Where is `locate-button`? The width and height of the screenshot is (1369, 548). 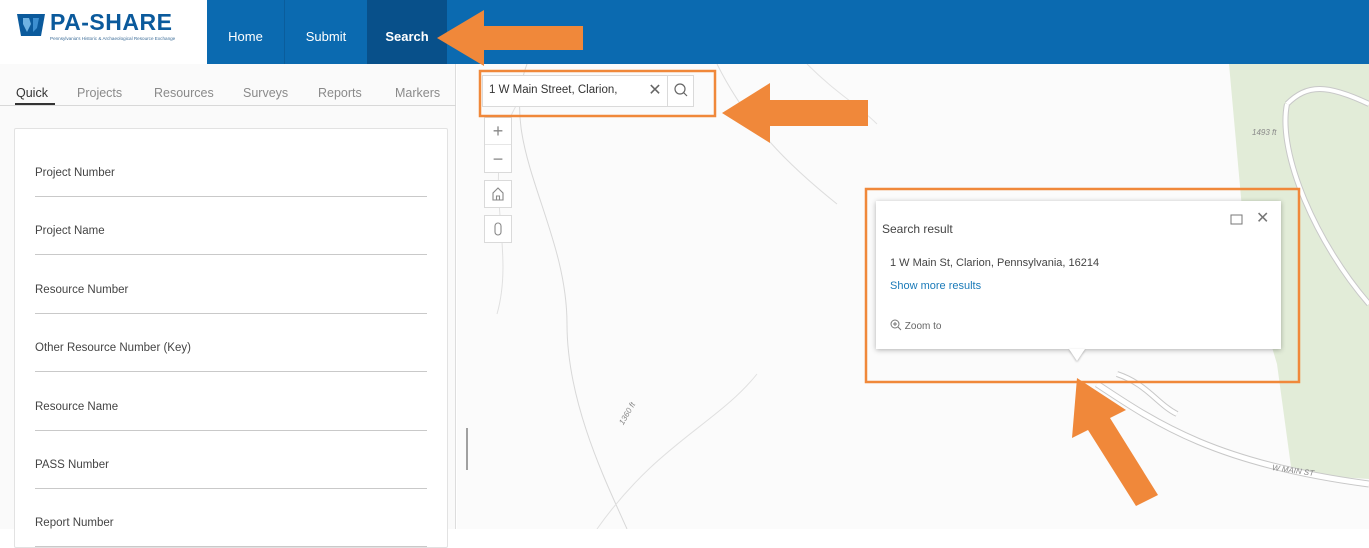 locate-button is located at coordinates (498, 229).